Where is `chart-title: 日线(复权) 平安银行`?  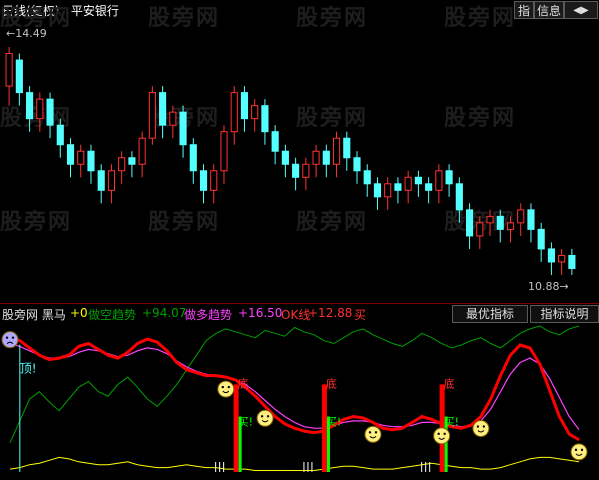 chart-title: 日线(复权) 平安银行 is located at coordinates (60, 10).